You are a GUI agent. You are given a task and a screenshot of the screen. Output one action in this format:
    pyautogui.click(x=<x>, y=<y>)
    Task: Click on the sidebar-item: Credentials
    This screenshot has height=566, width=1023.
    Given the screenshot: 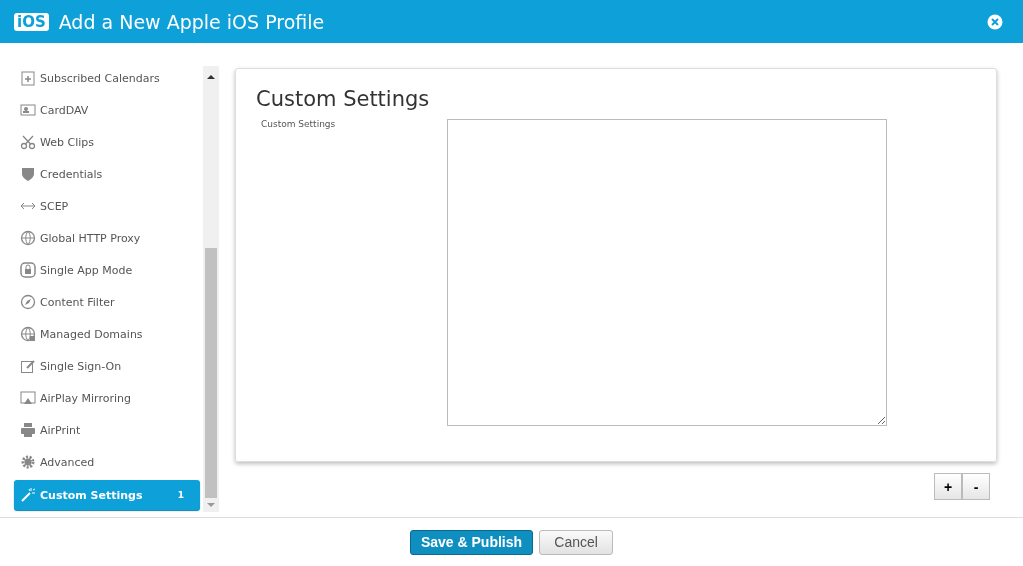 What is the action you would take?
    pyautogui.click(x=107, y=174)
    